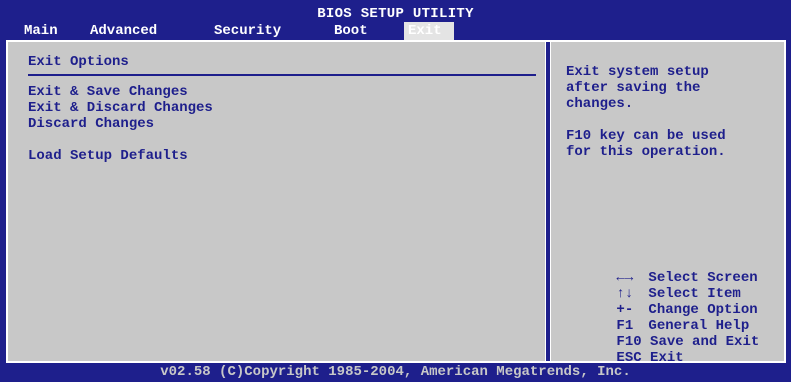 The height and width of the screenshot is (382, 791). I want to click on tab-advanced: Advanced, so click(123, 31).